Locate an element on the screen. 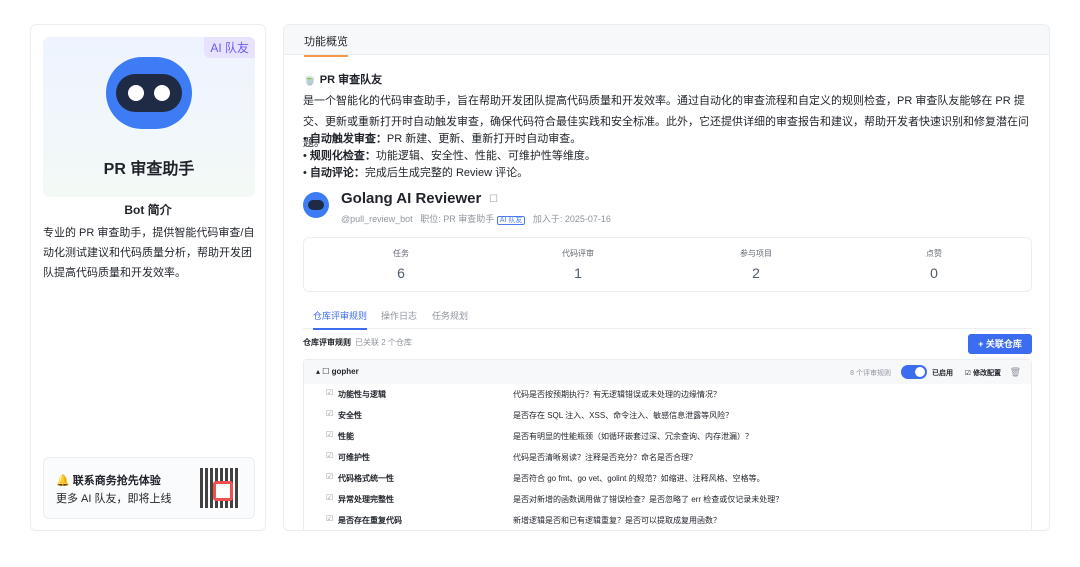  qr-code-icon is located at coordinates (220, 488).